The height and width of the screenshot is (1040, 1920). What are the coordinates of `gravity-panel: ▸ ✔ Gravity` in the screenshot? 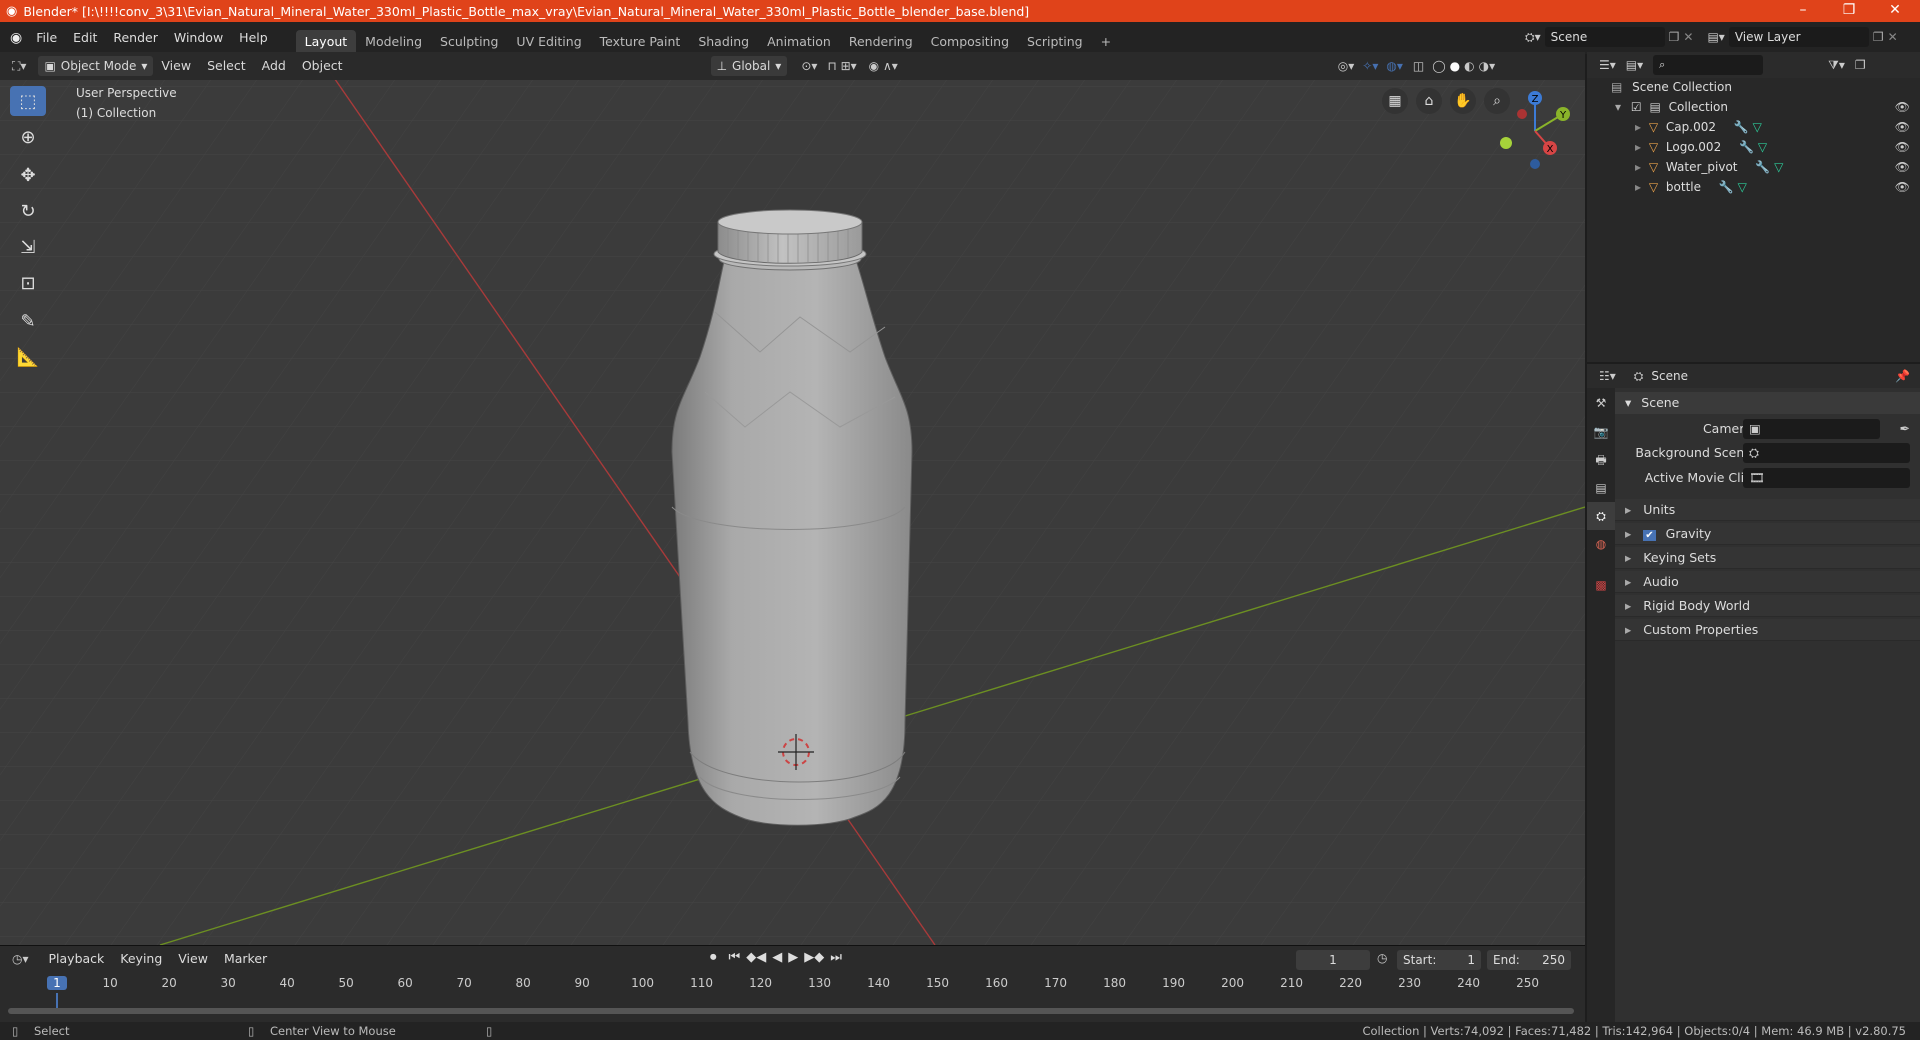 It's located at (1767, 534).